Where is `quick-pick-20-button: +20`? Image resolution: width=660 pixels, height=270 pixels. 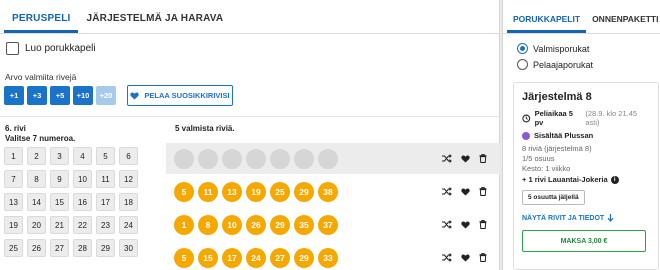 quick-pick-20-button: +20 is located at coordinates (106, 95).